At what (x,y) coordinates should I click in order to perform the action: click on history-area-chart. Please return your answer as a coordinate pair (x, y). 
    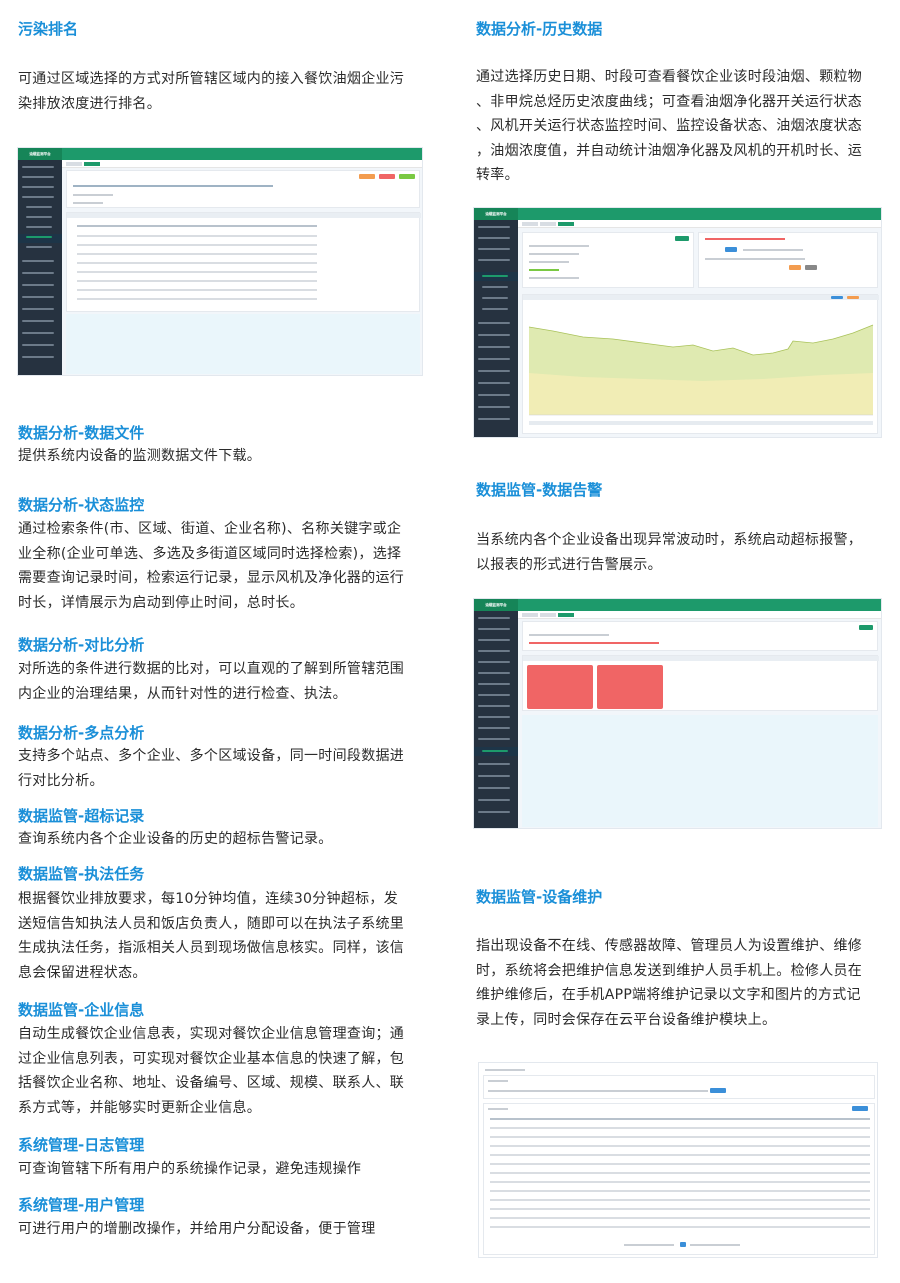
    Looking at the image, I should click on (701, 374).